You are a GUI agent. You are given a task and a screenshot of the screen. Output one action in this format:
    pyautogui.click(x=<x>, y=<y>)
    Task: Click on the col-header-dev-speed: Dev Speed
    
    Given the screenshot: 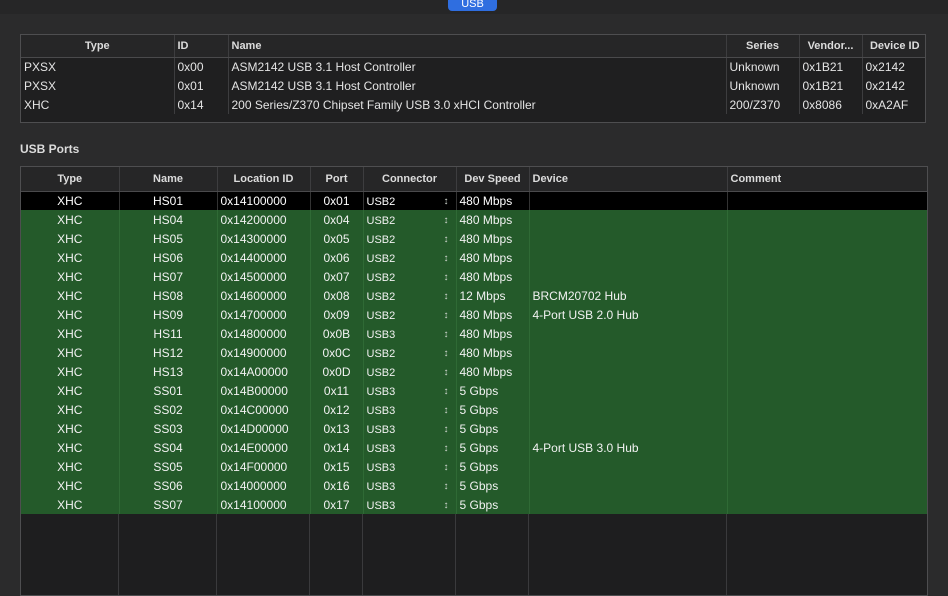 What is the action you would take?
    pyautogui.click(x=493, y=179)
    